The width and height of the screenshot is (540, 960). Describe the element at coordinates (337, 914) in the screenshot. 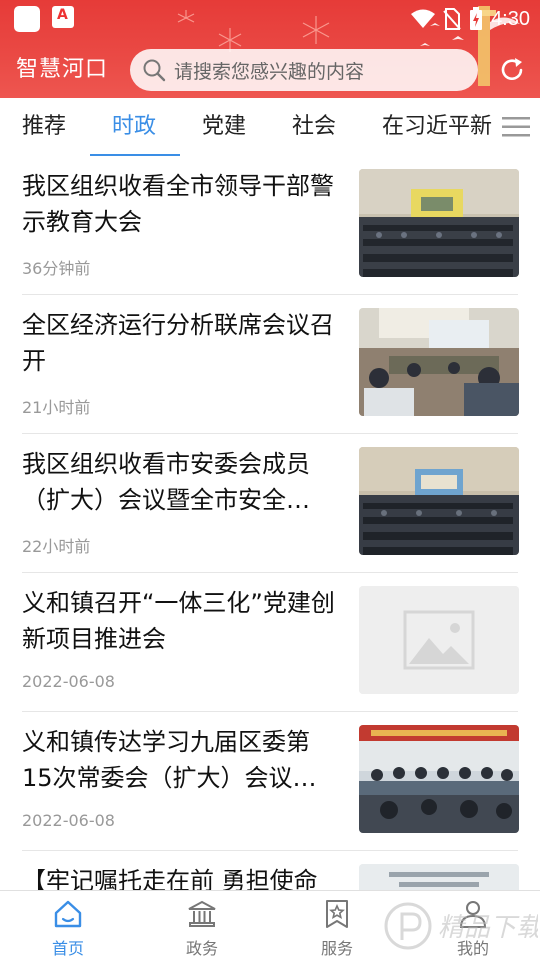

I see `bookmark-star-icon` at that location.